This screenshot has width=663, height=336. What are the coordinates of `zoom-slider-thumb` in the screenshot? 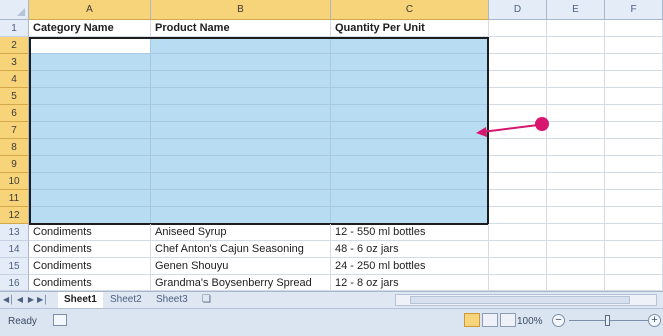 It's located at (607, 320).